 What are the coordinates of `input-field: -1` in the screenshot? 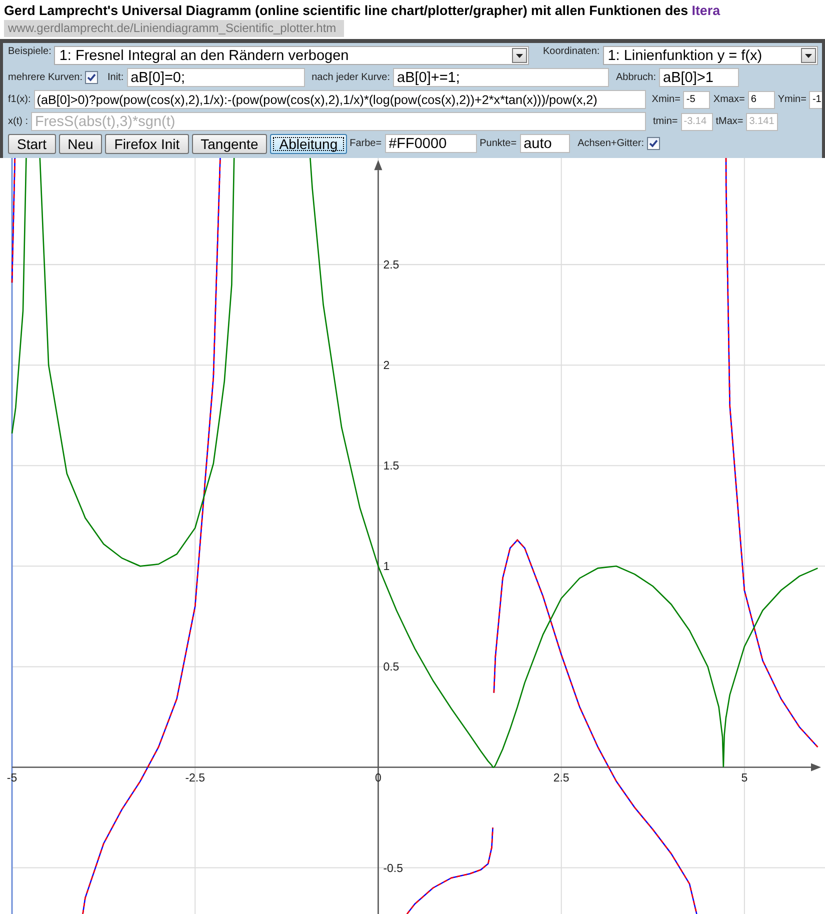 It's located at (815, 99).